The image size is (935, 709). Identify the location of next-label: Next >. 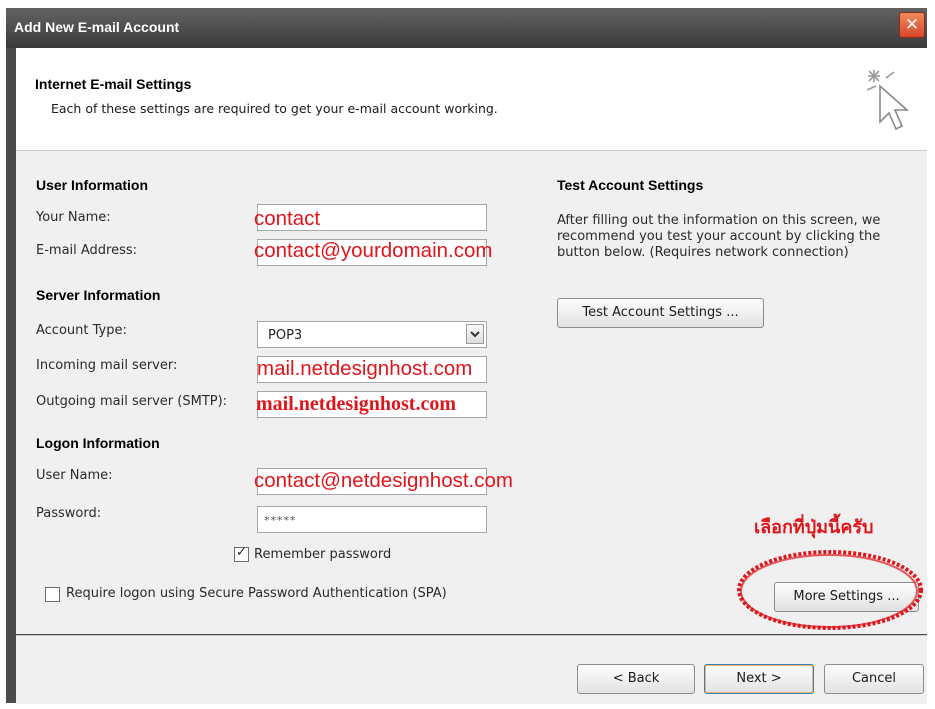
(759, 678).